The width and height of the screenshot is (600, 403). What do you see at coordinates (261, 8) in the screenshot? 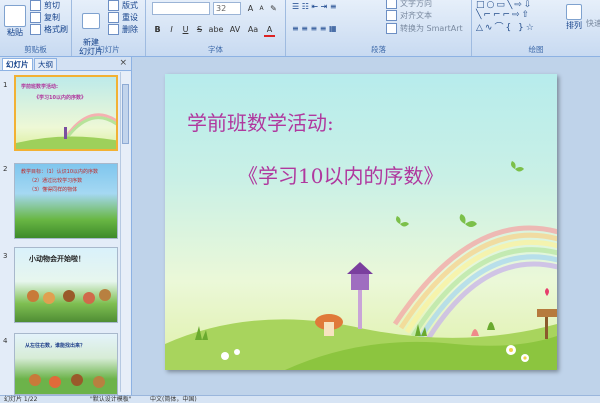
I see `shrink-font-button: A` at bounding box center [261, 8].